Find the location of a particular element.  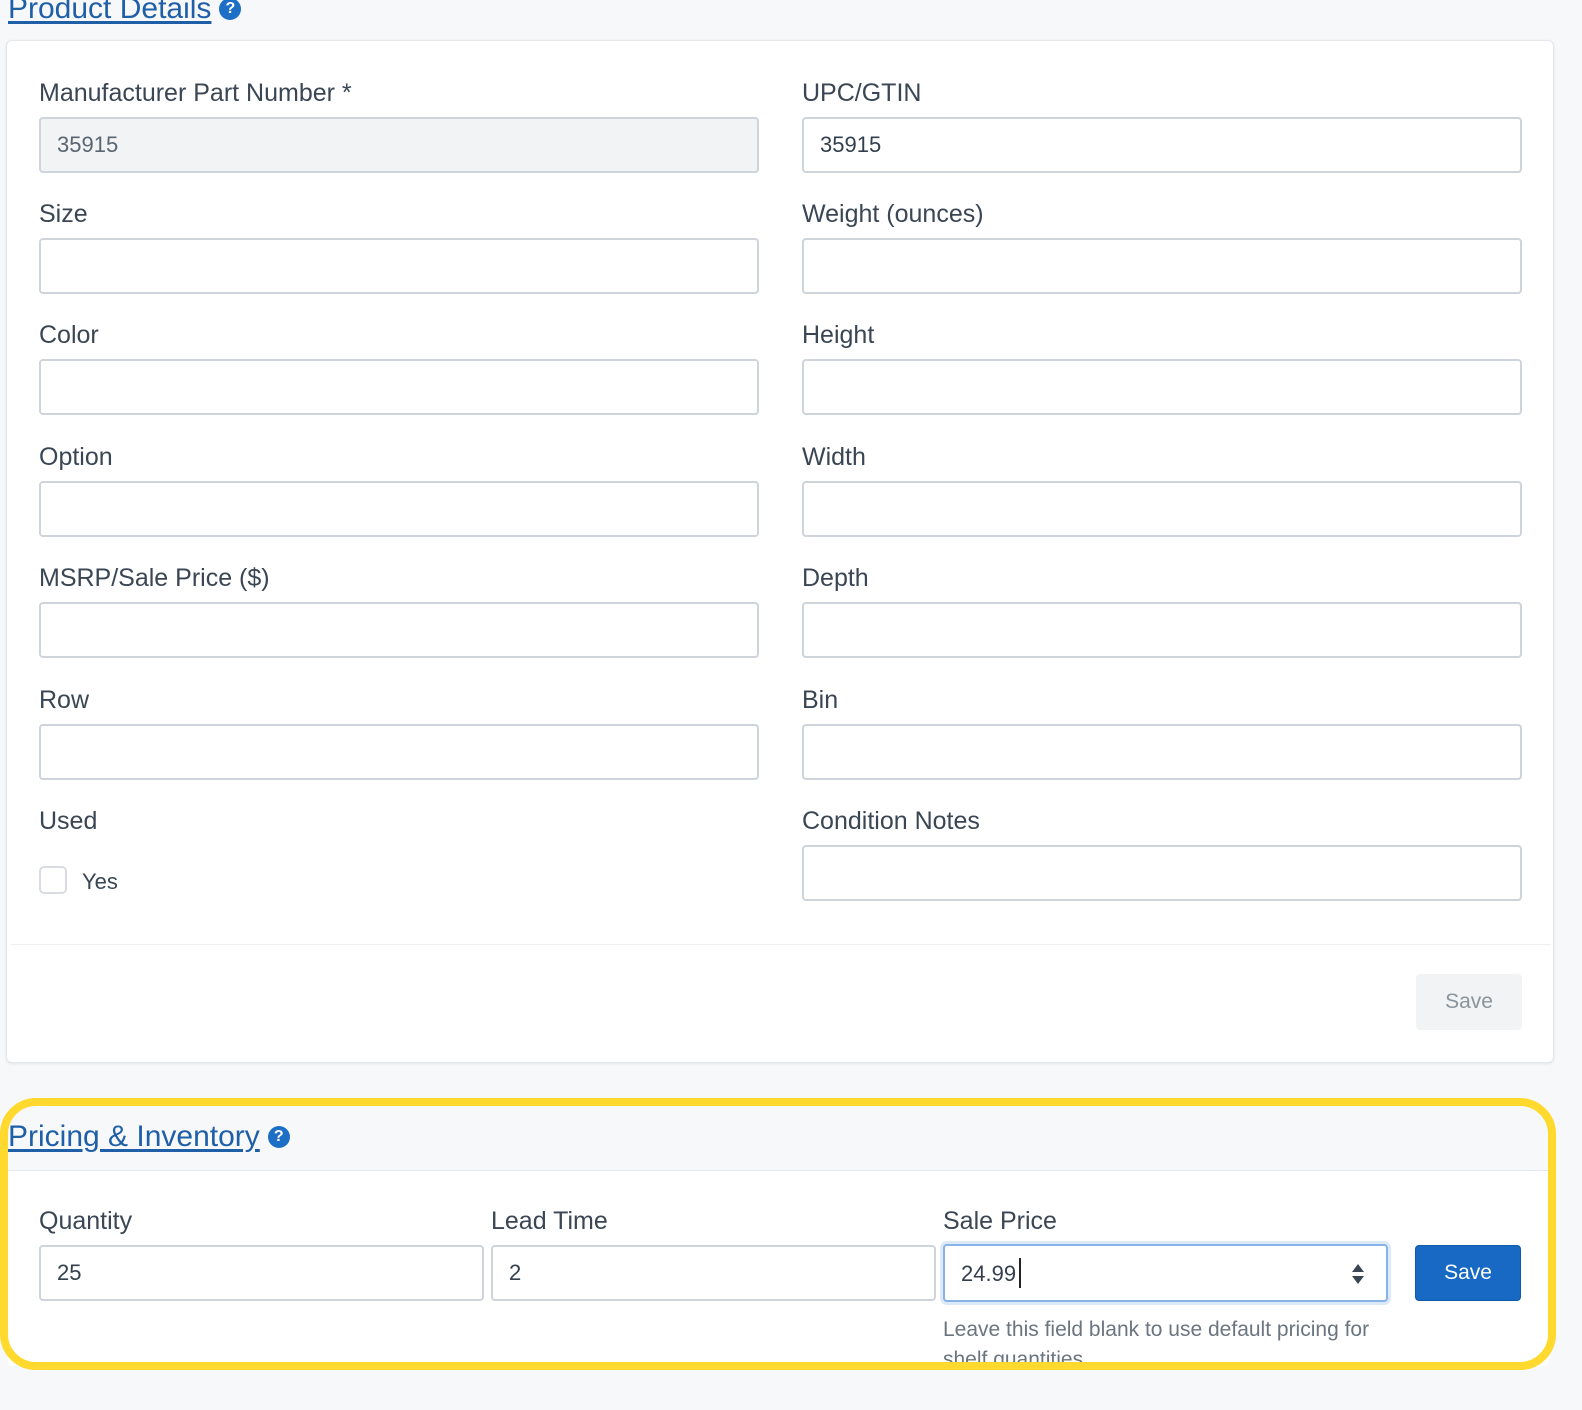

upc-input is located at coordinates (1162, 145).